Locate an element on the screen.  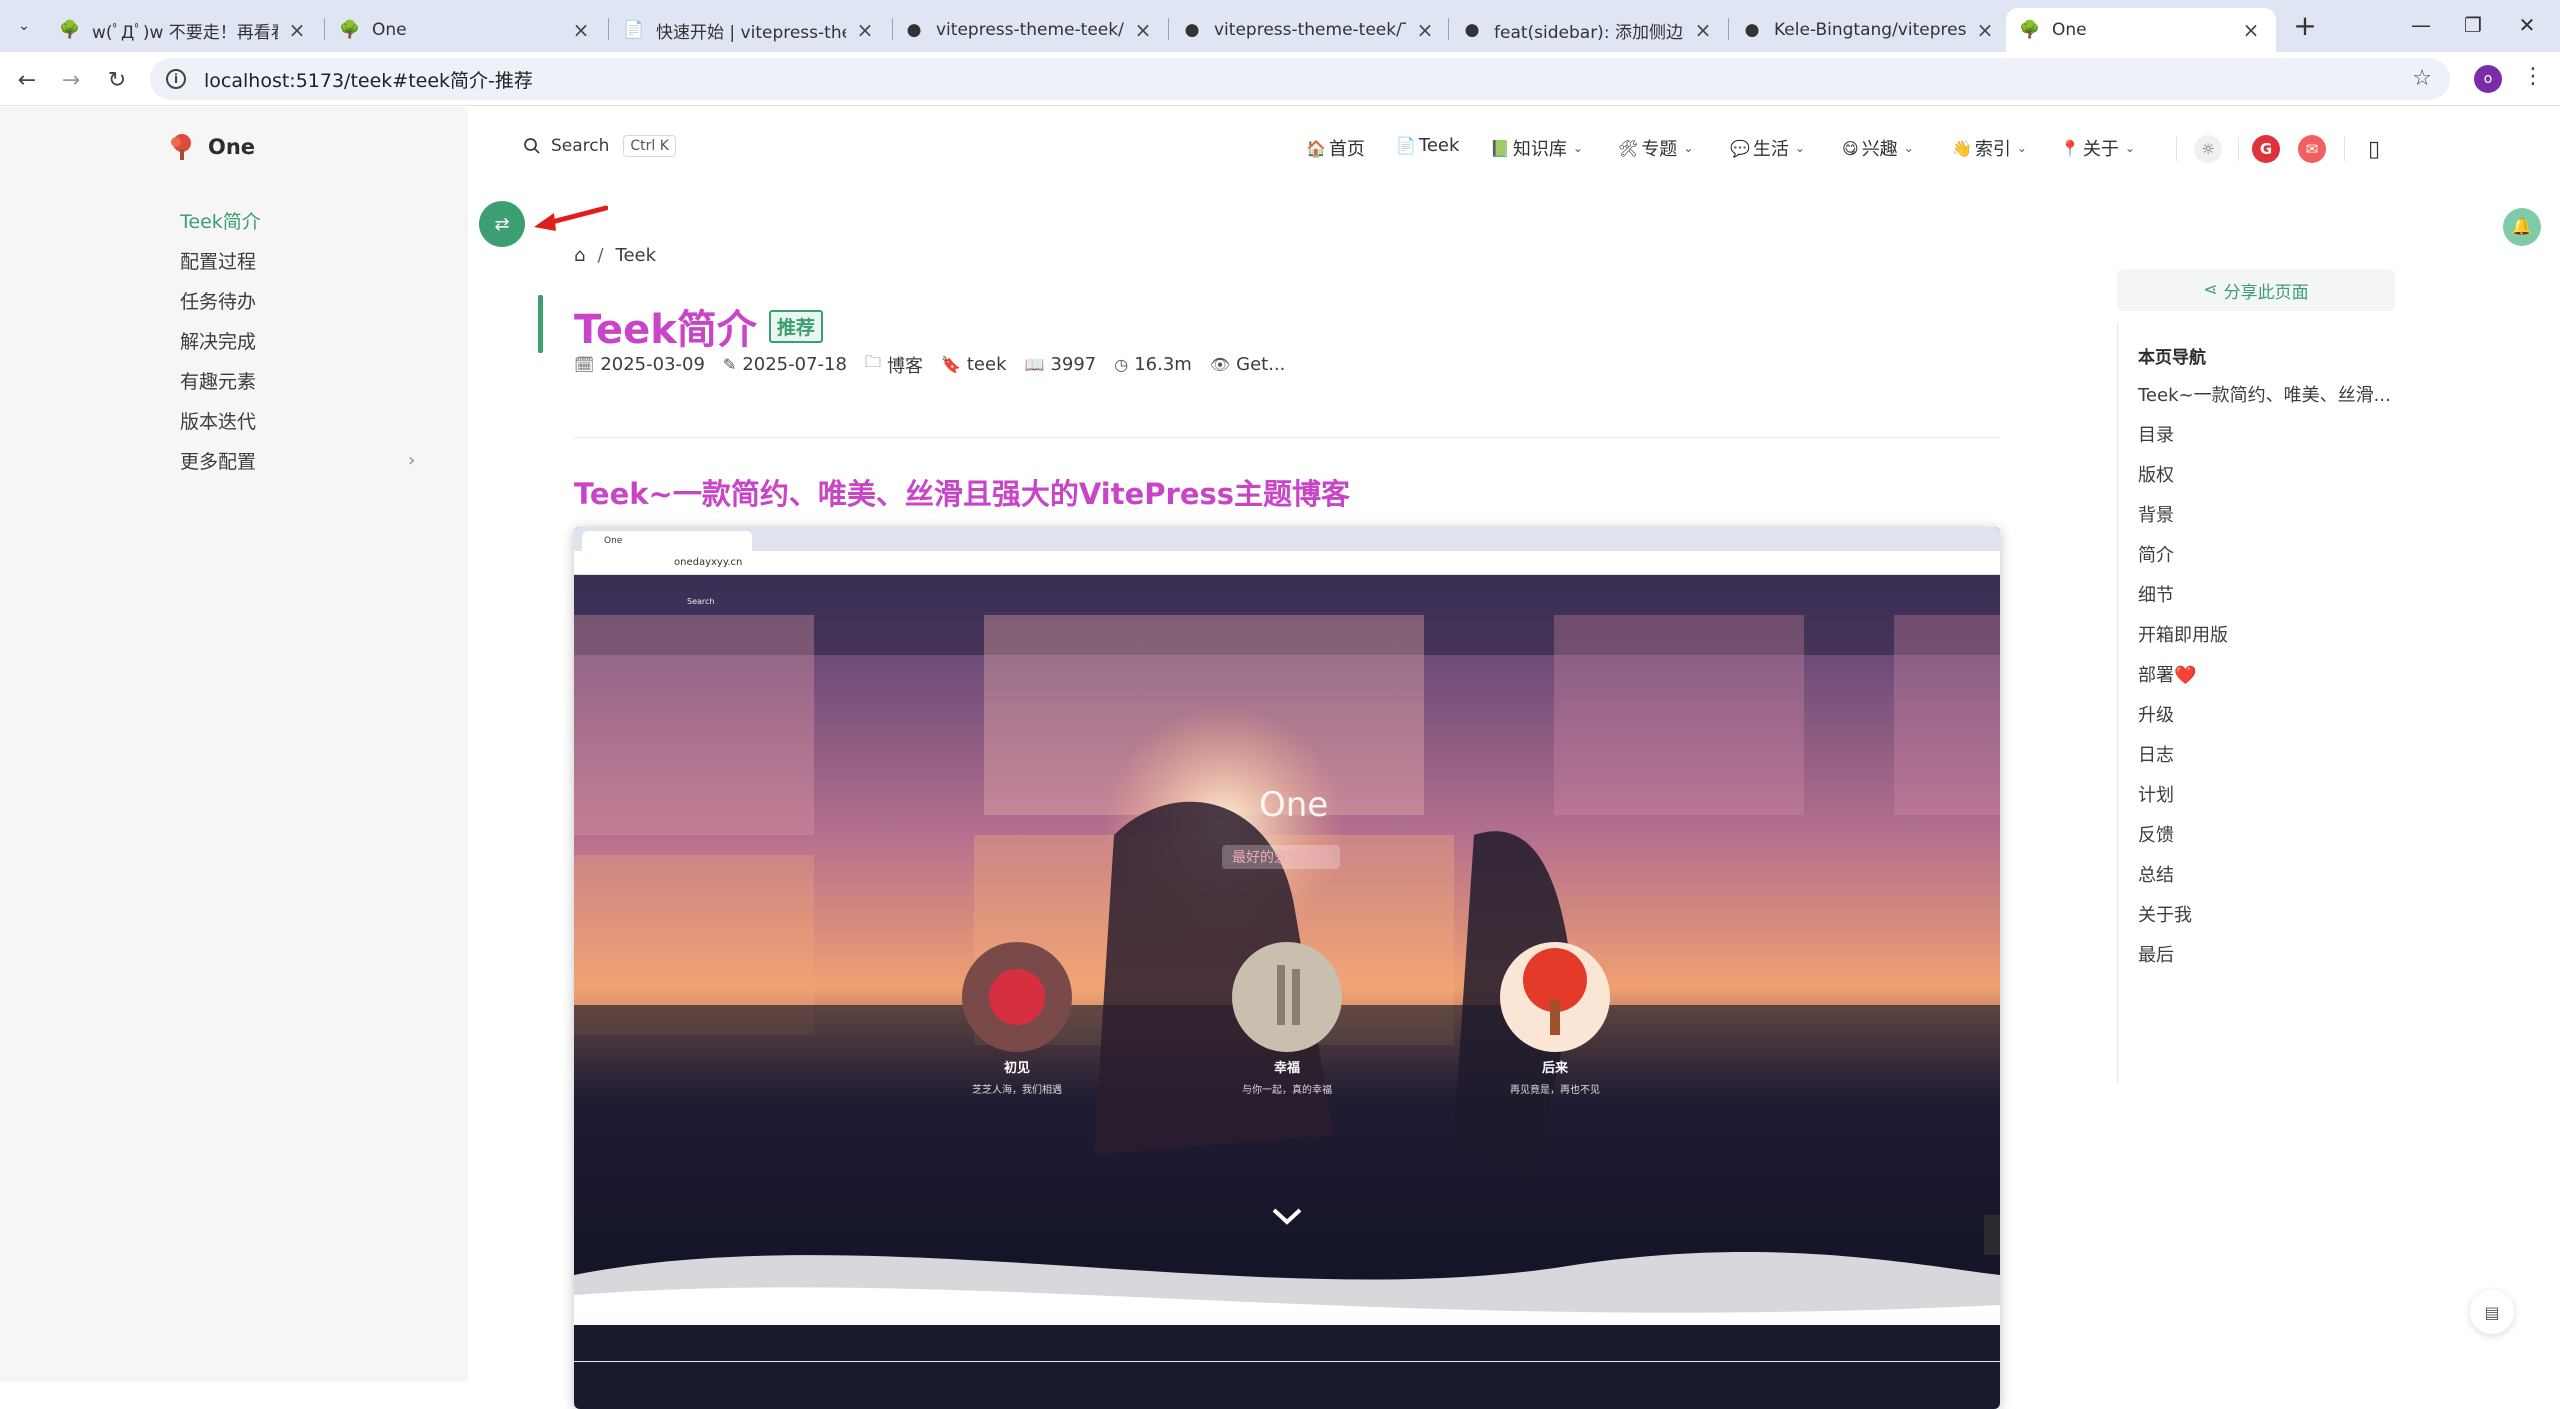
sidebar-item-versions: 版本迭代 is located at coordinates (218, 420).